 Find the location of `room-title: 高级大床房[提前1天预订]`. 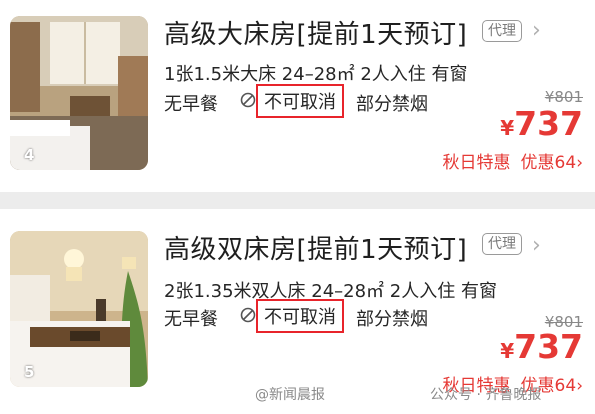

room-title: 高级大床房[提前1天预订] is located at coordinates (315, 32).